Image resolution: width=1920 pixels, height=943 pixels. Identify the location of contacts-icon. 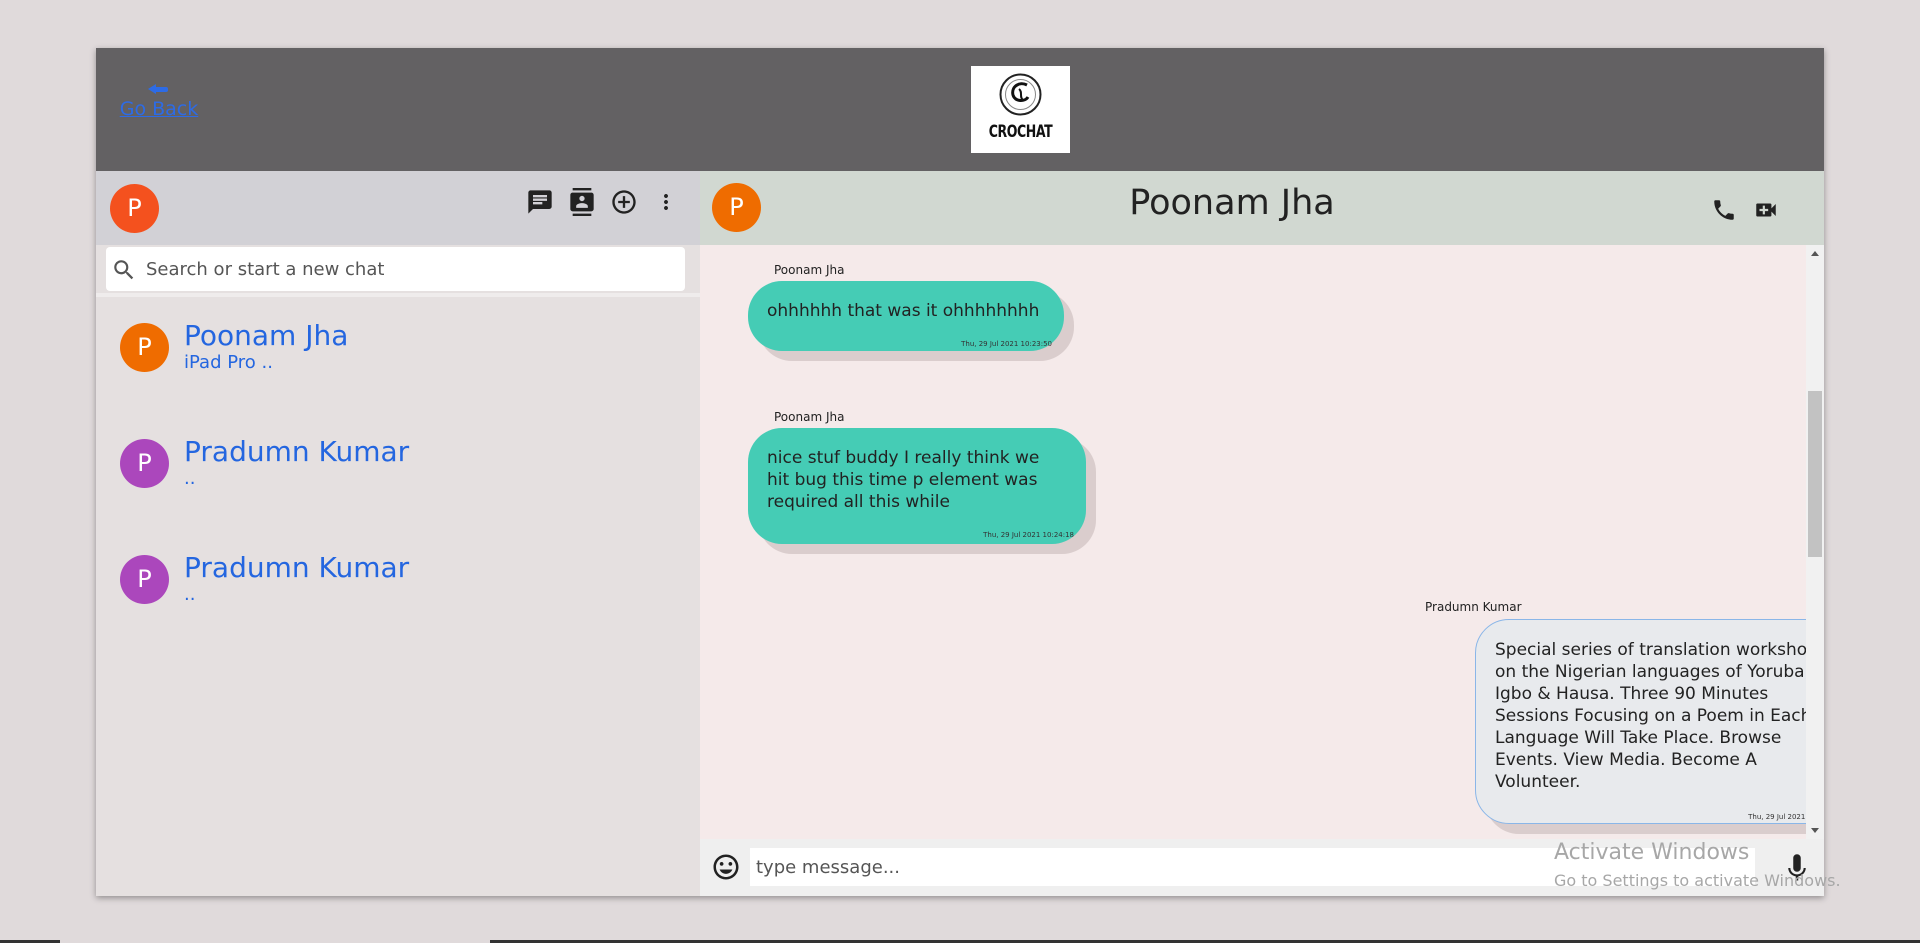
(581, 202).